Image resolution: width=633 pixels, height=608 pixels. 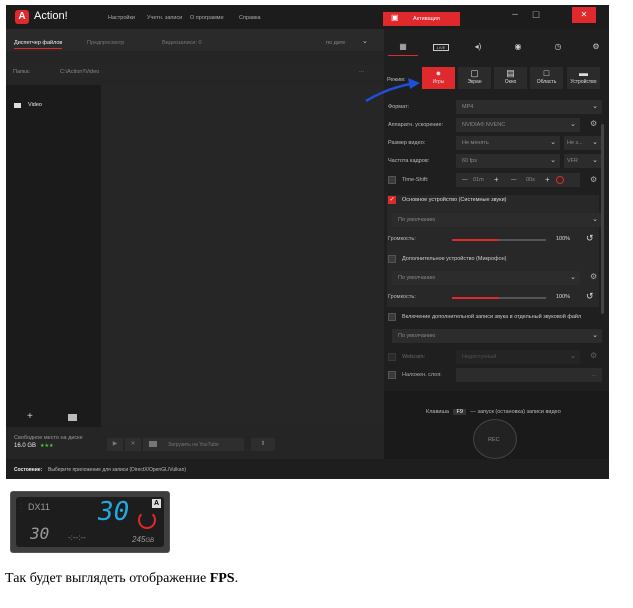 What do you see at coordinates (514, 180) in the screenshot?
I see `timeshift-sec-minus: —` at bounding box center [514, 180].